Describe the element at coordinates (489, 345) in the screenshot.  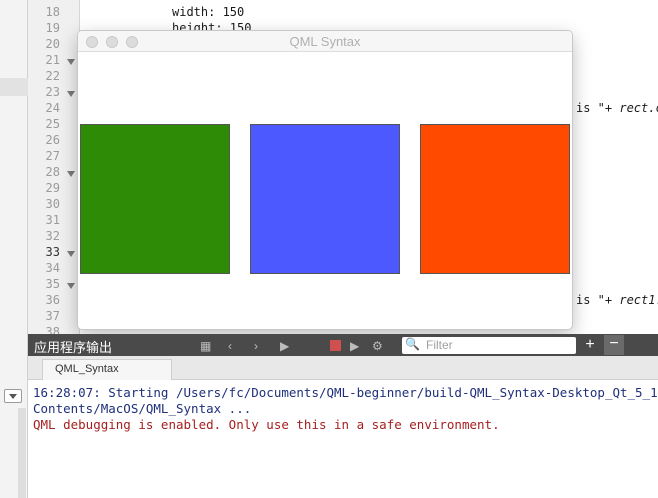
I see `filter-input: 🔍 Filter` at that location.